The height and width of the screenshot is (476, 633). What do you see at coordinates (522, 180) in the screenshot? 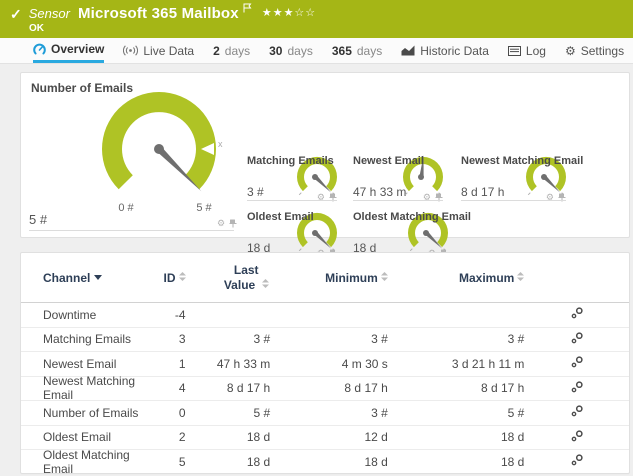
I see `mini-gauge-newest-matching-email: Newest Matching Email 8 d 17 h ⚙` at bounding box center [522, 180].